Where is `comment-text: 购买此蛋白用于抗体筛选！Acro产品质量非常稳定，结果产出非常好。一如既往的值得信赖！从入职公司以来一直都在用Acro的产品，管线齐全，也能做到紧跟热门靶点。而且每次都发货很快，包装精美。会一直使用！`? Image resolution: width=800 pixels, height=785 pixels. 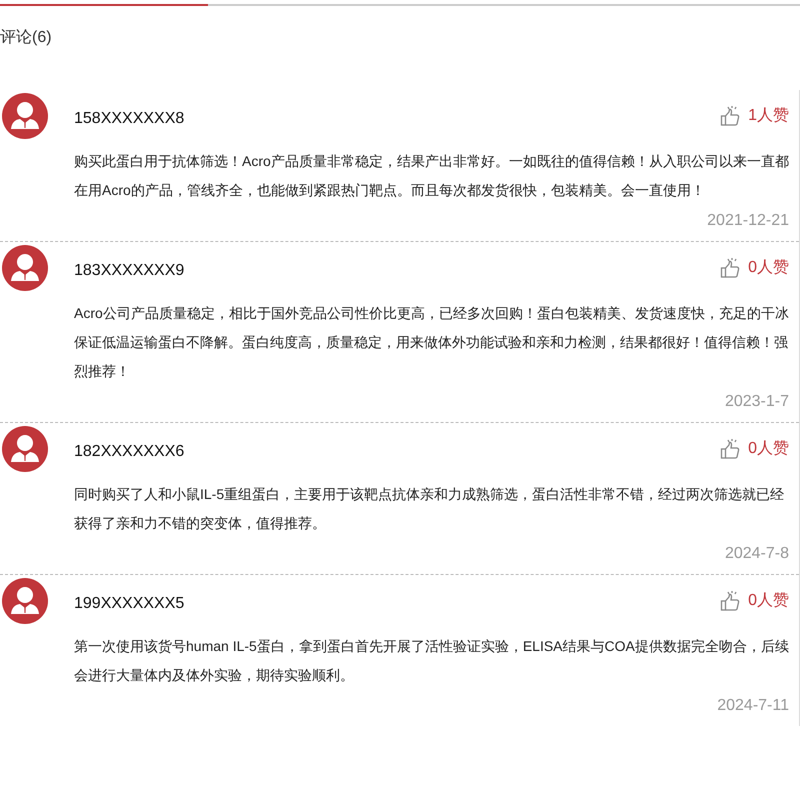
comment-text: 购买此蛋白用于抗体筛选！Acro产品质量非常稳定，结果产出非常好。一如既往的值得信赖！从入职公司以来一直都在用Acro的产品，管线齐全，也能做到紧跟热门靶点。而且每次都发货很快，包装精美。会一直使用！ is located at coordinates (432, 176).